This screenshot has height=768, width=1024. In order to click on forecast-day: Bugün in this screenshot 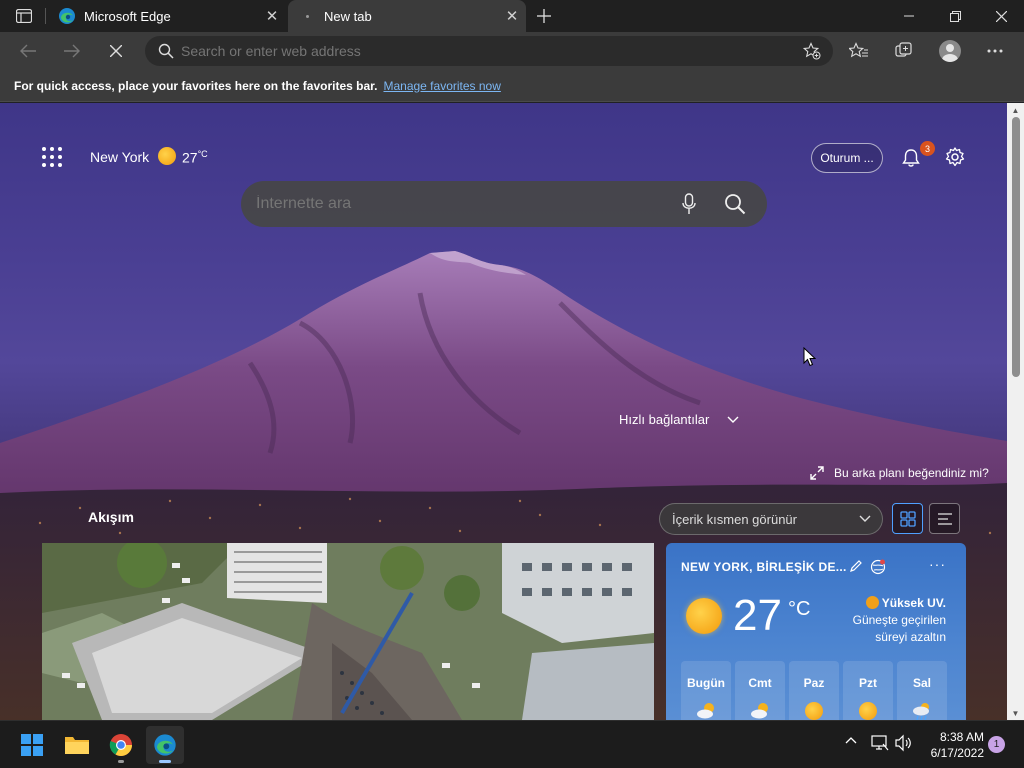, I will do `click(706, 690)`.